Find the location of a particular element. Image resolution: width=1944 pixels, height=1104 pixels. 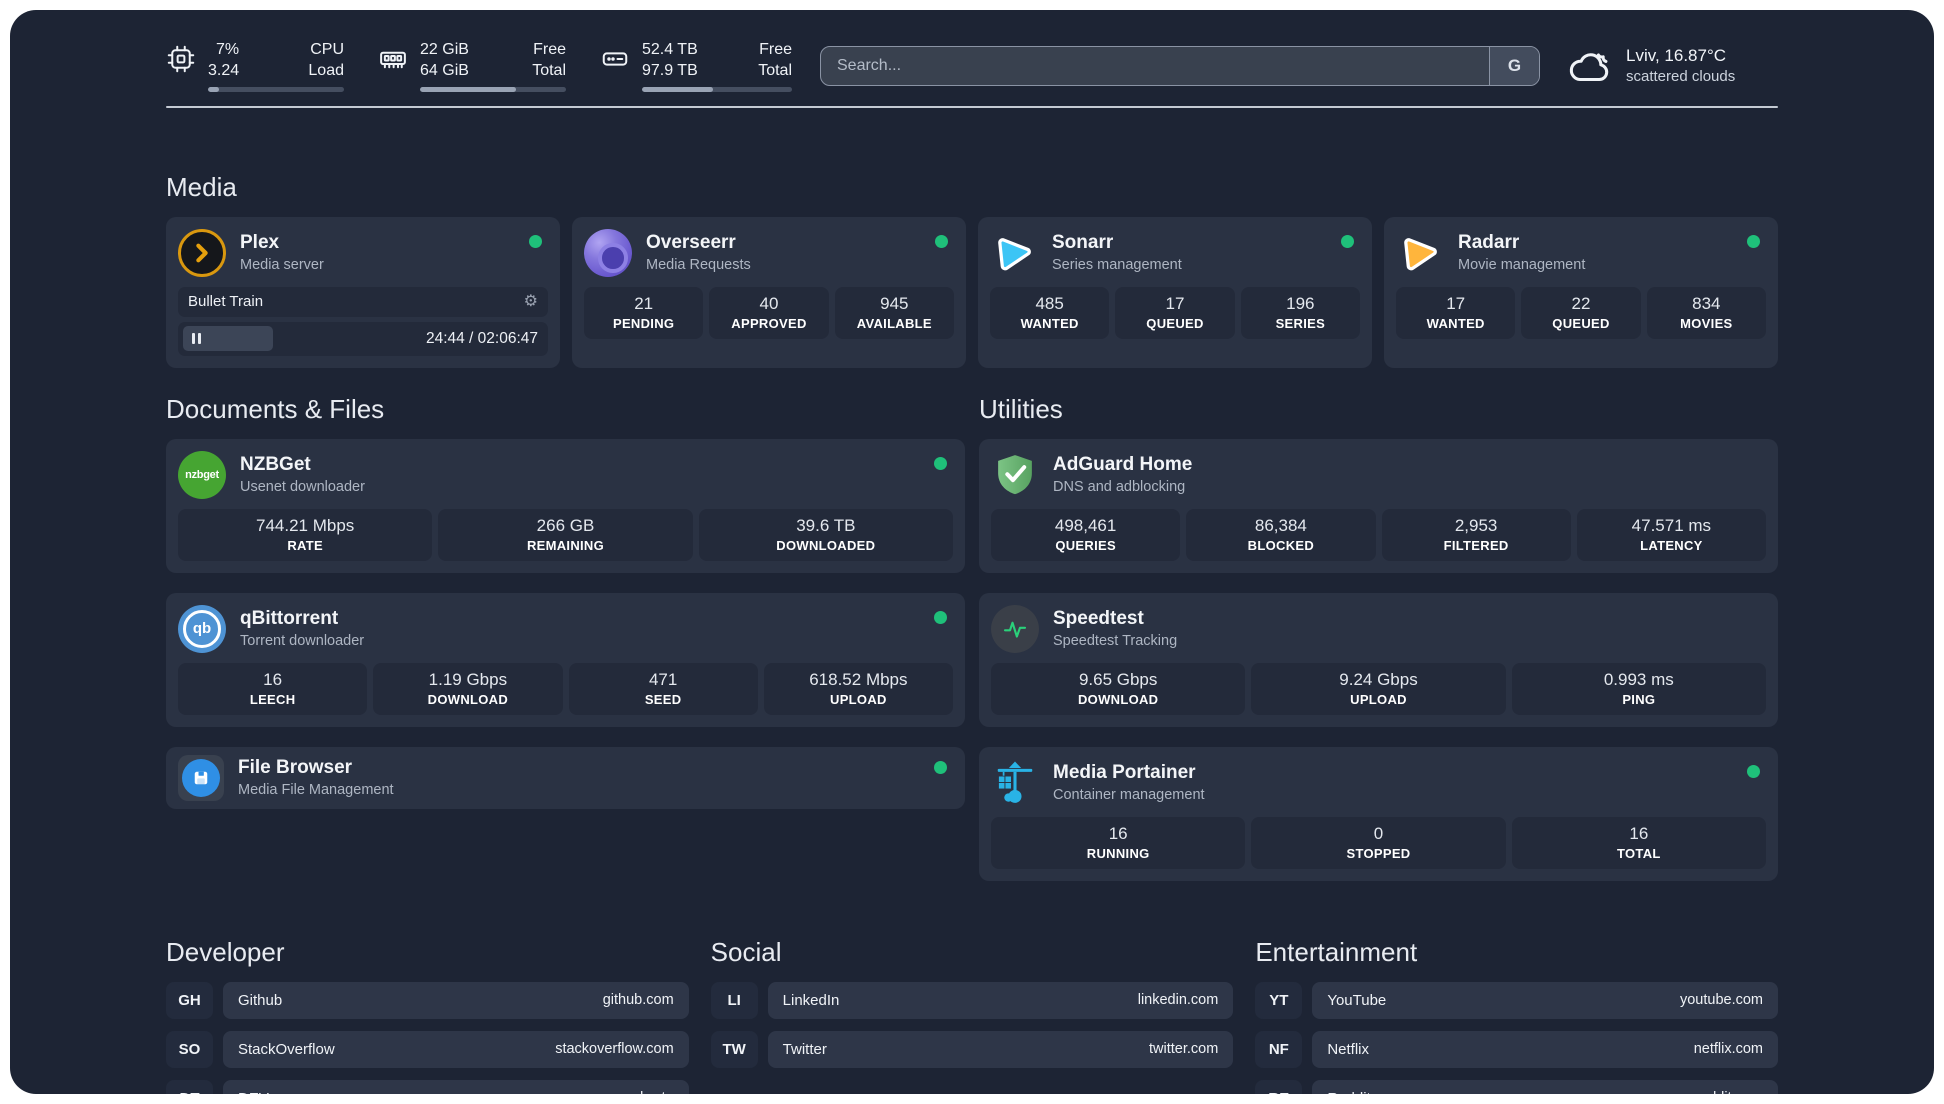

sonarr-icon is located at coordinates (1014, 253).